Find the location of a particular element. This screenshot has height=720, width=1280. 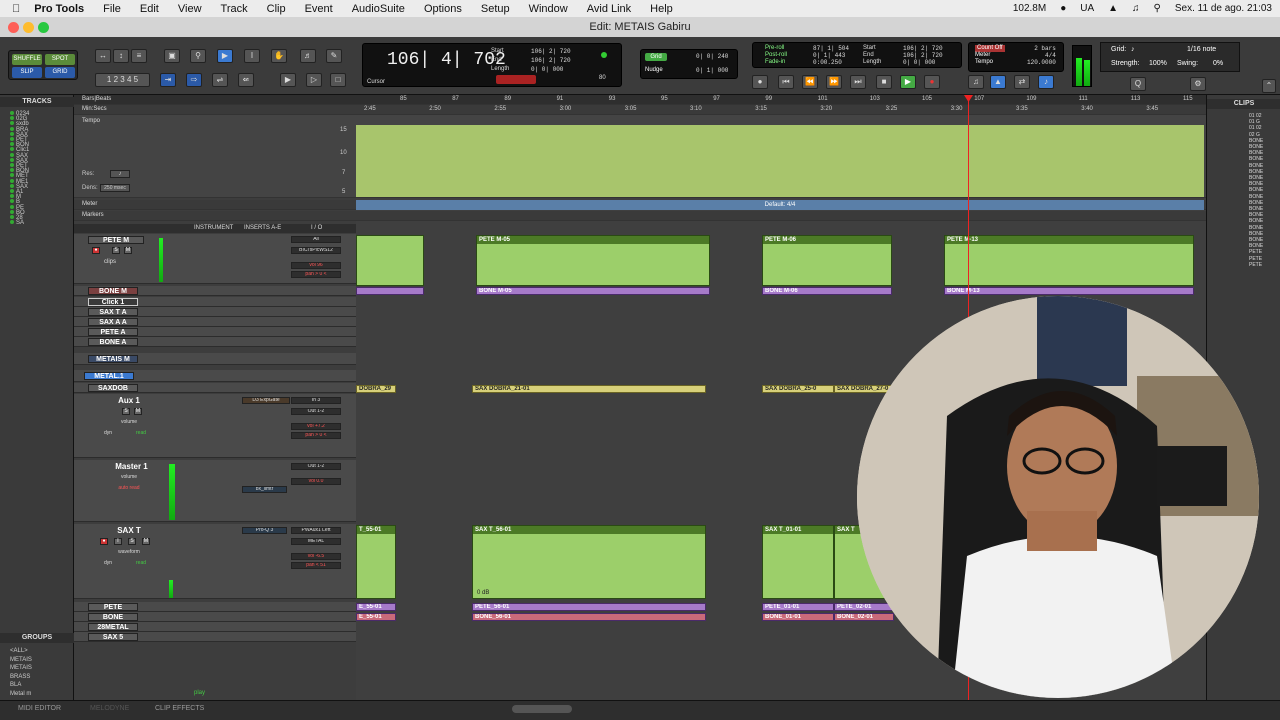

clip-pete-55: E_55-01 is located at coordinates (376, 607).